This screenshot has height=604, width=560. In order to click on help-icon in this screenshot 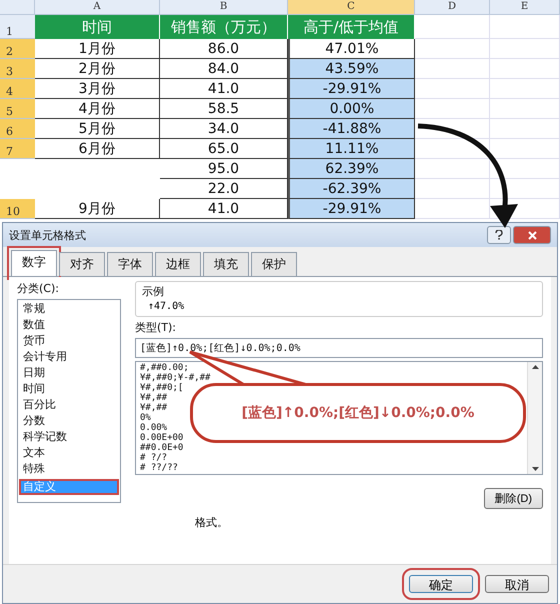, I will do `click(499, 235)`.